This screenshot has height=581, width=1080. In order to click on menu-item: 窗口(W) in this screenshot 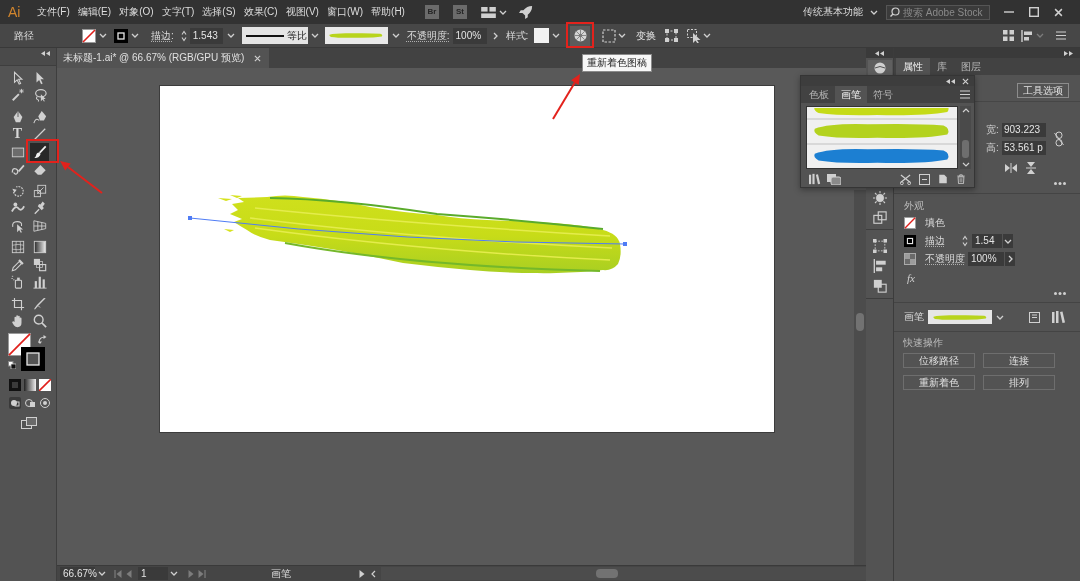, I will do `click(345, 12)`.